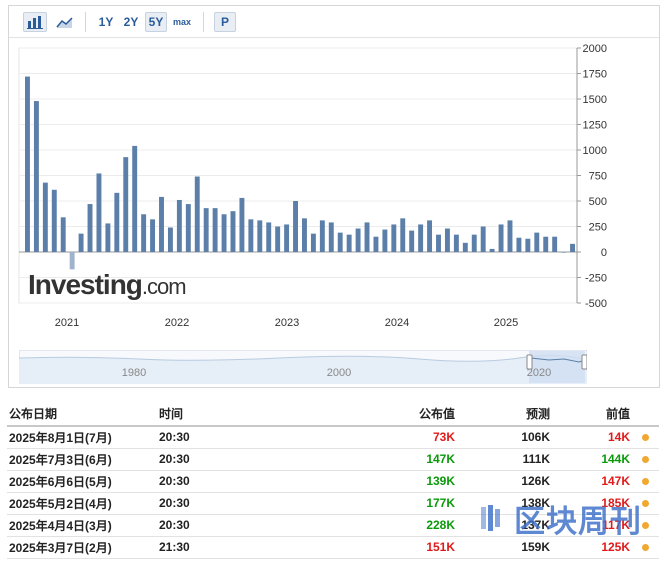  What do you see at coordinates (595, 151) in the screenshot?
I see `y-tick-label: 1000` at bounding box center [595, 151].